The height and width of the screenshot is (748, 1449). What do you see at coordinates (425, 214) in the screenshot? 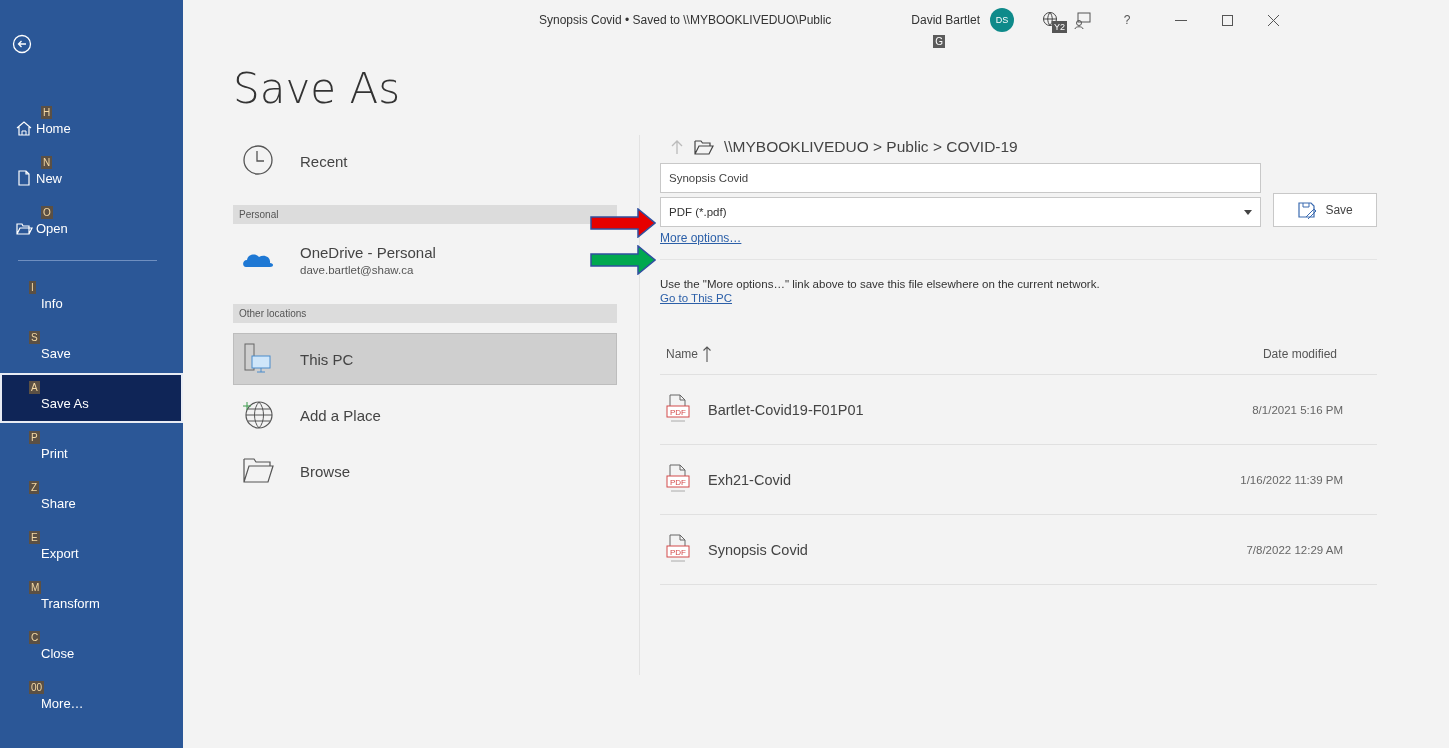
I see `section-header: Personal` at bounding box center [425, 214].